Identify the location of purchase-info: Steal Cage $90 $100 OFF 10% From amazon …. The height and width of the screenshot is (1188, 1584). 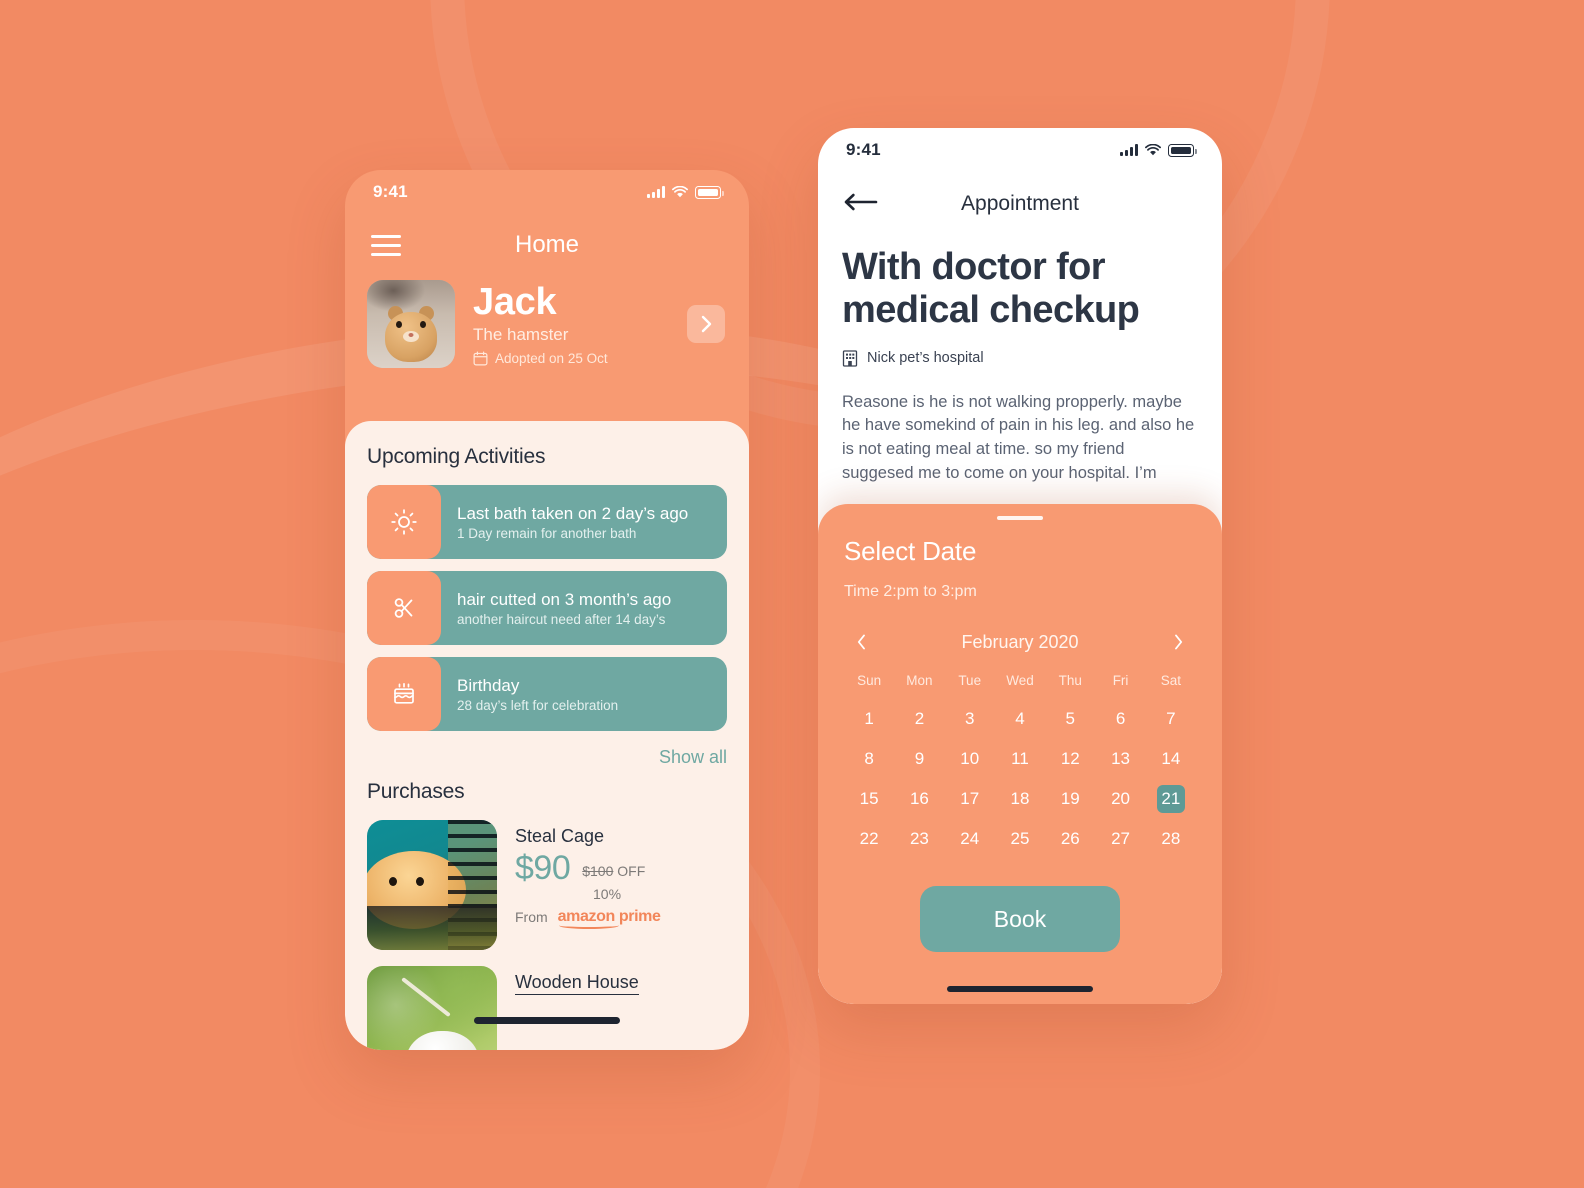
(621, 874).